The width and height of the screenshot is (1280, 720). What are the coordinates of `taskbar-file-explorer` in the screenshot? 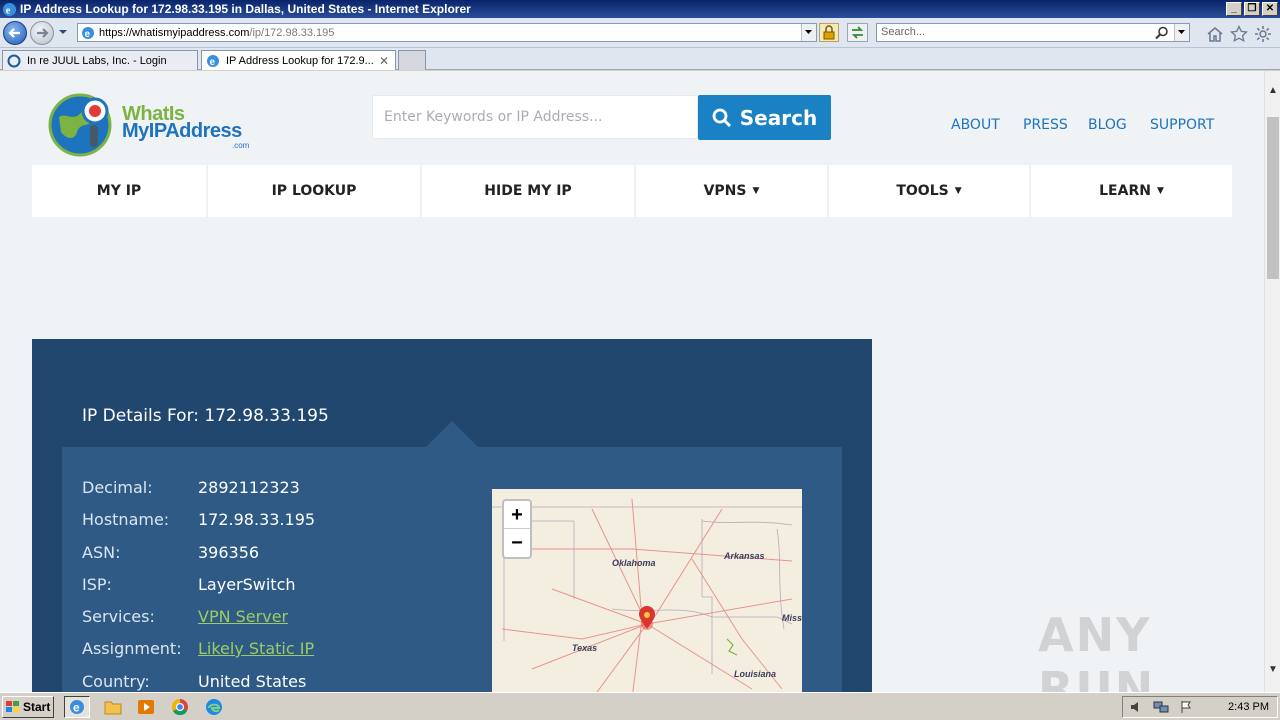 It's located at (113, 707).